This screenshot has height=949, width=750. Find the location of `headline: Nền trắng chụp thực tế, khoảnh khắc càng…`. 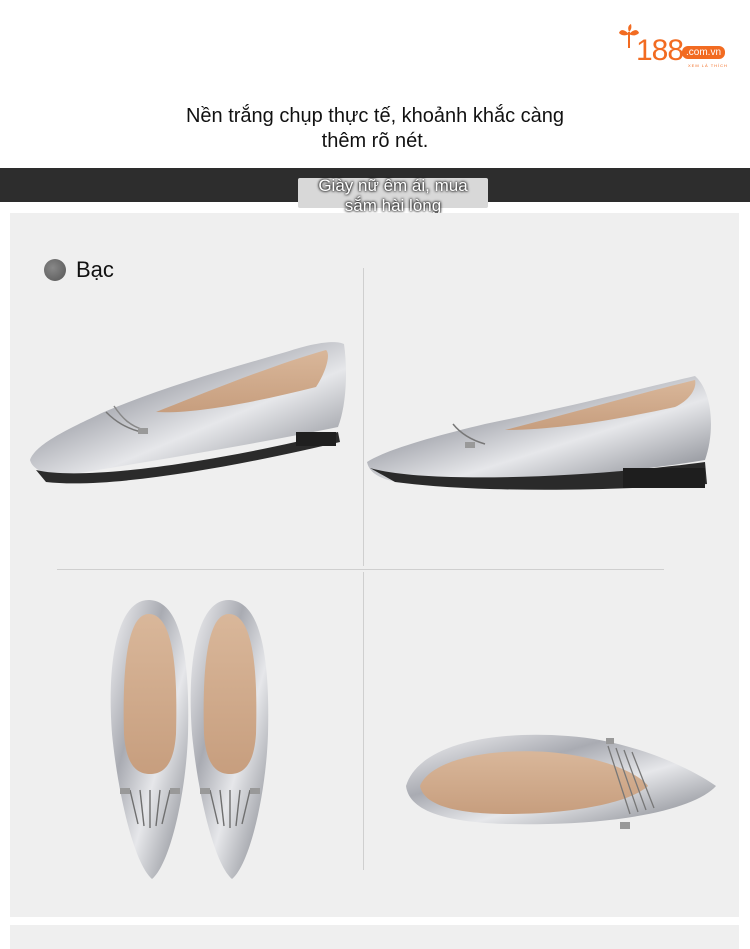

headline: Nền trắng chụp thực tế, khoảnh khắc càng… is located at coordinates (375, 129).